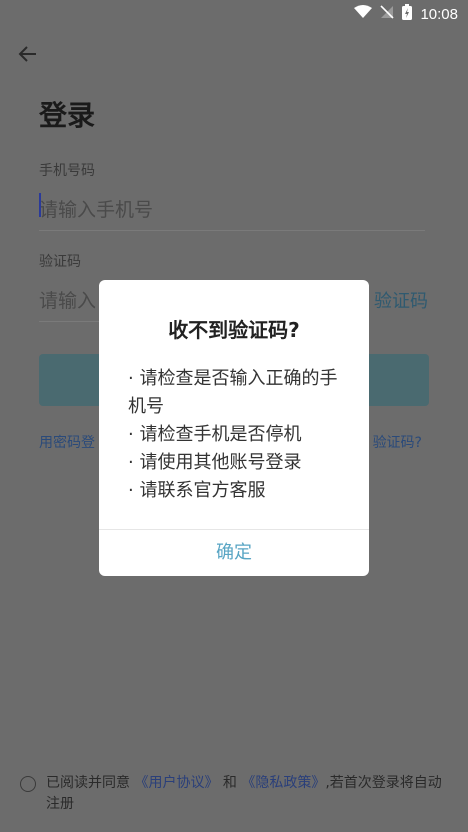 Image resolution: width=468 pixels, height=832 pixels. What do you see at coordinates (232, 213) in the screenshot?
I see `phone-input: 请输入手机号` at bounding box center [232, 213].